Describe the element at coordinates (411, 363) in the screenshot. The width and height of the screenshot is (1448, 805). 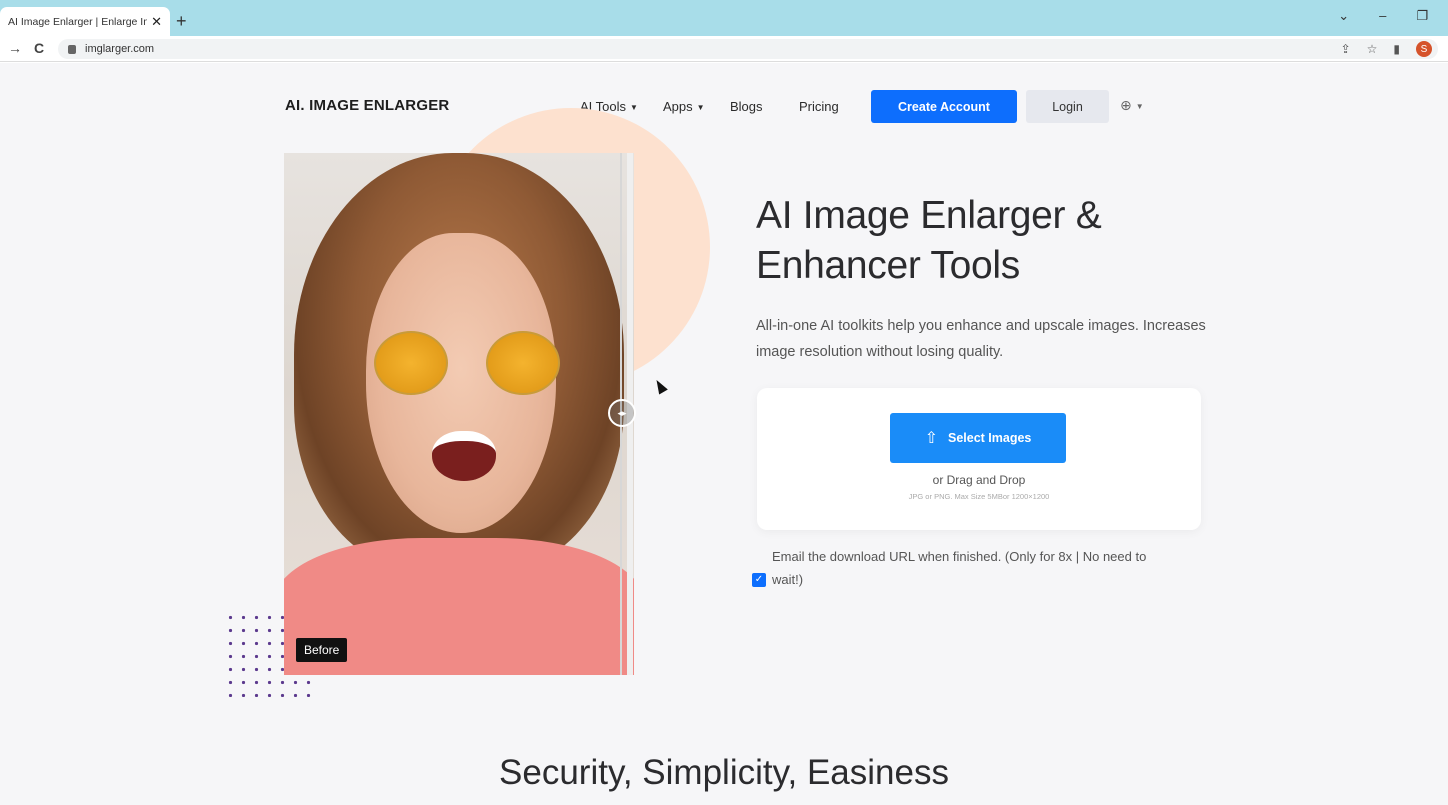
I see `sunglasses-left-lens` at that location.